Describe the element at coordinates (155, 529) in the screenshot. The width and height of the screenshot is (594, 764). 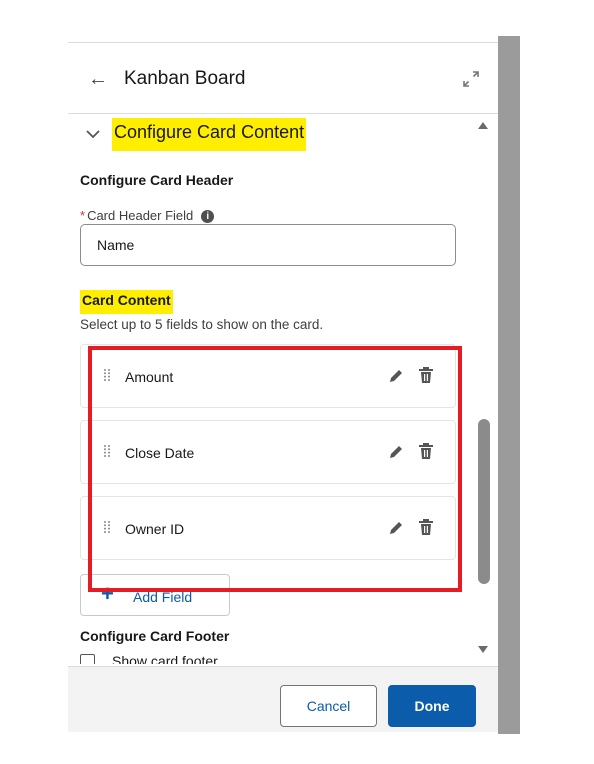
I see `field-item-label: Owner ID` at that location.